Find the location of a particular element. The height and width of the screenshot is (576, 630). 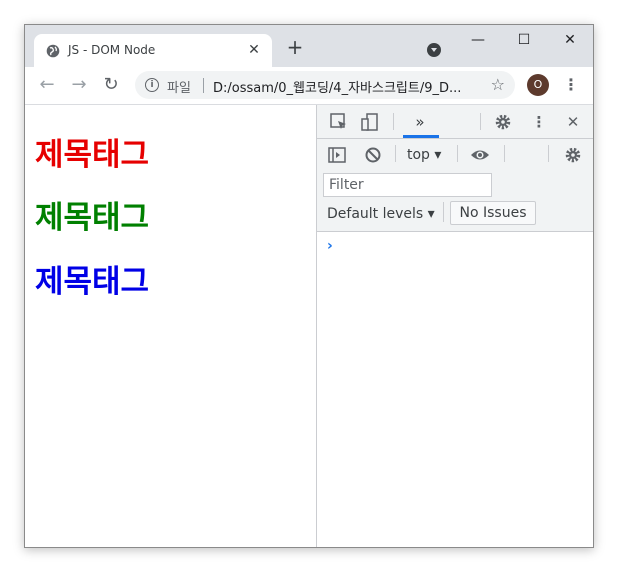

inspect-element-icon is located at coordinates (339, 122).